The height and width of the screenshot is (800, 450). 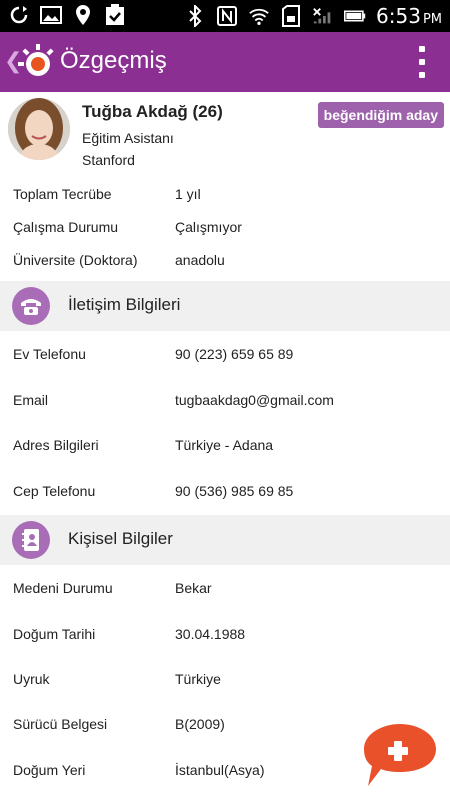 I want to click on candidate-job-title: Eğitim Asistanı, so click(x=128, y=138).